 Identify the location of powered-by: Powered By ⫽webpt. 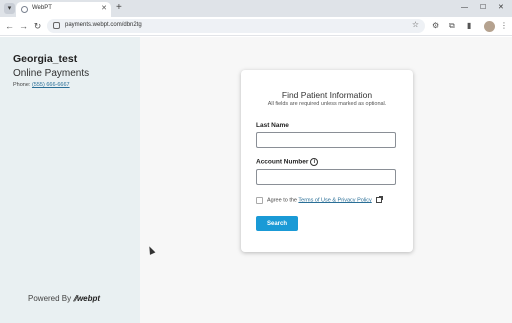
(64, 299).